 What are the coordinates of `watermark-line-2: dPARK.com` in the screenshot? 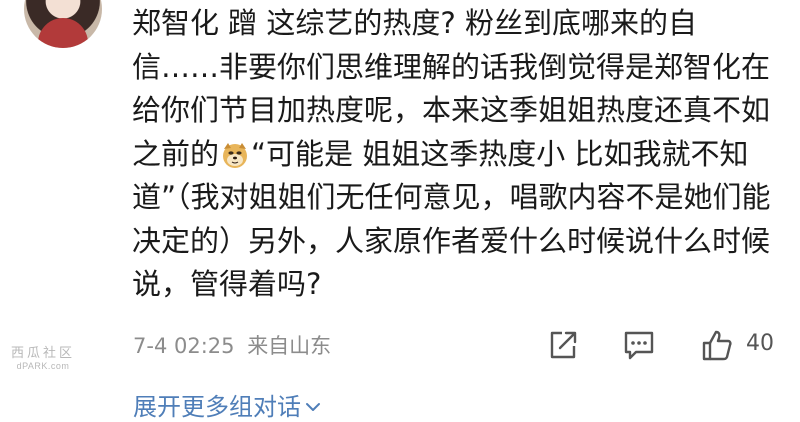 It's located at (43, 366).